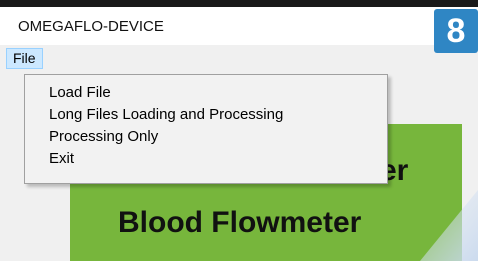  Describe the element at coordinates (91, 26) in the screenshot. I see `window-title: OMEGAFLO-DEVICE` at that location.